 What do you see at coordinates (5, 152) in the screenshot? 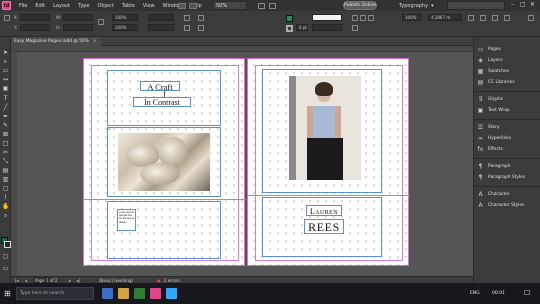
I see `scissors-tool-icon: ✂` at bounding box center [5, 152].